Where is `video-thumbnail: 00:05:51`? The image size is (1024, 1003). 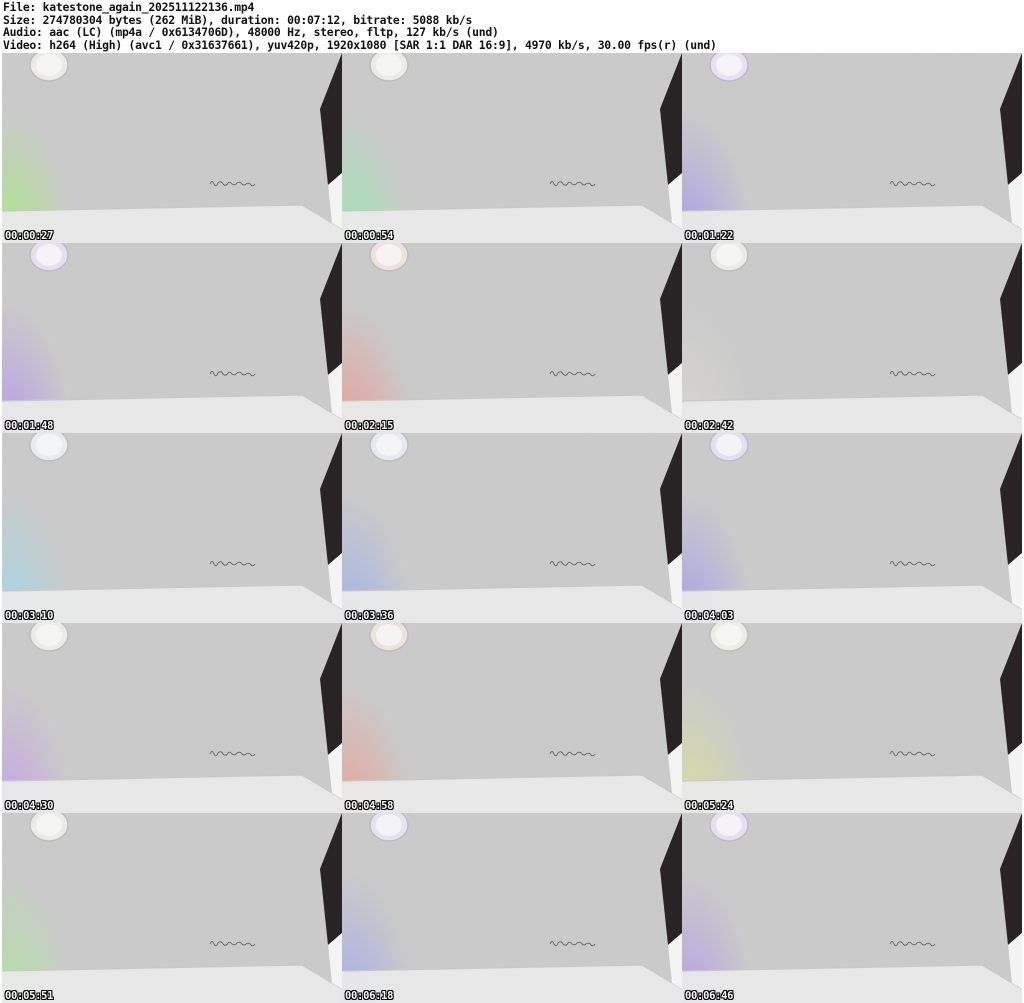 video-thumbnail: 00:05:51 is located at coordinates (172, 908).